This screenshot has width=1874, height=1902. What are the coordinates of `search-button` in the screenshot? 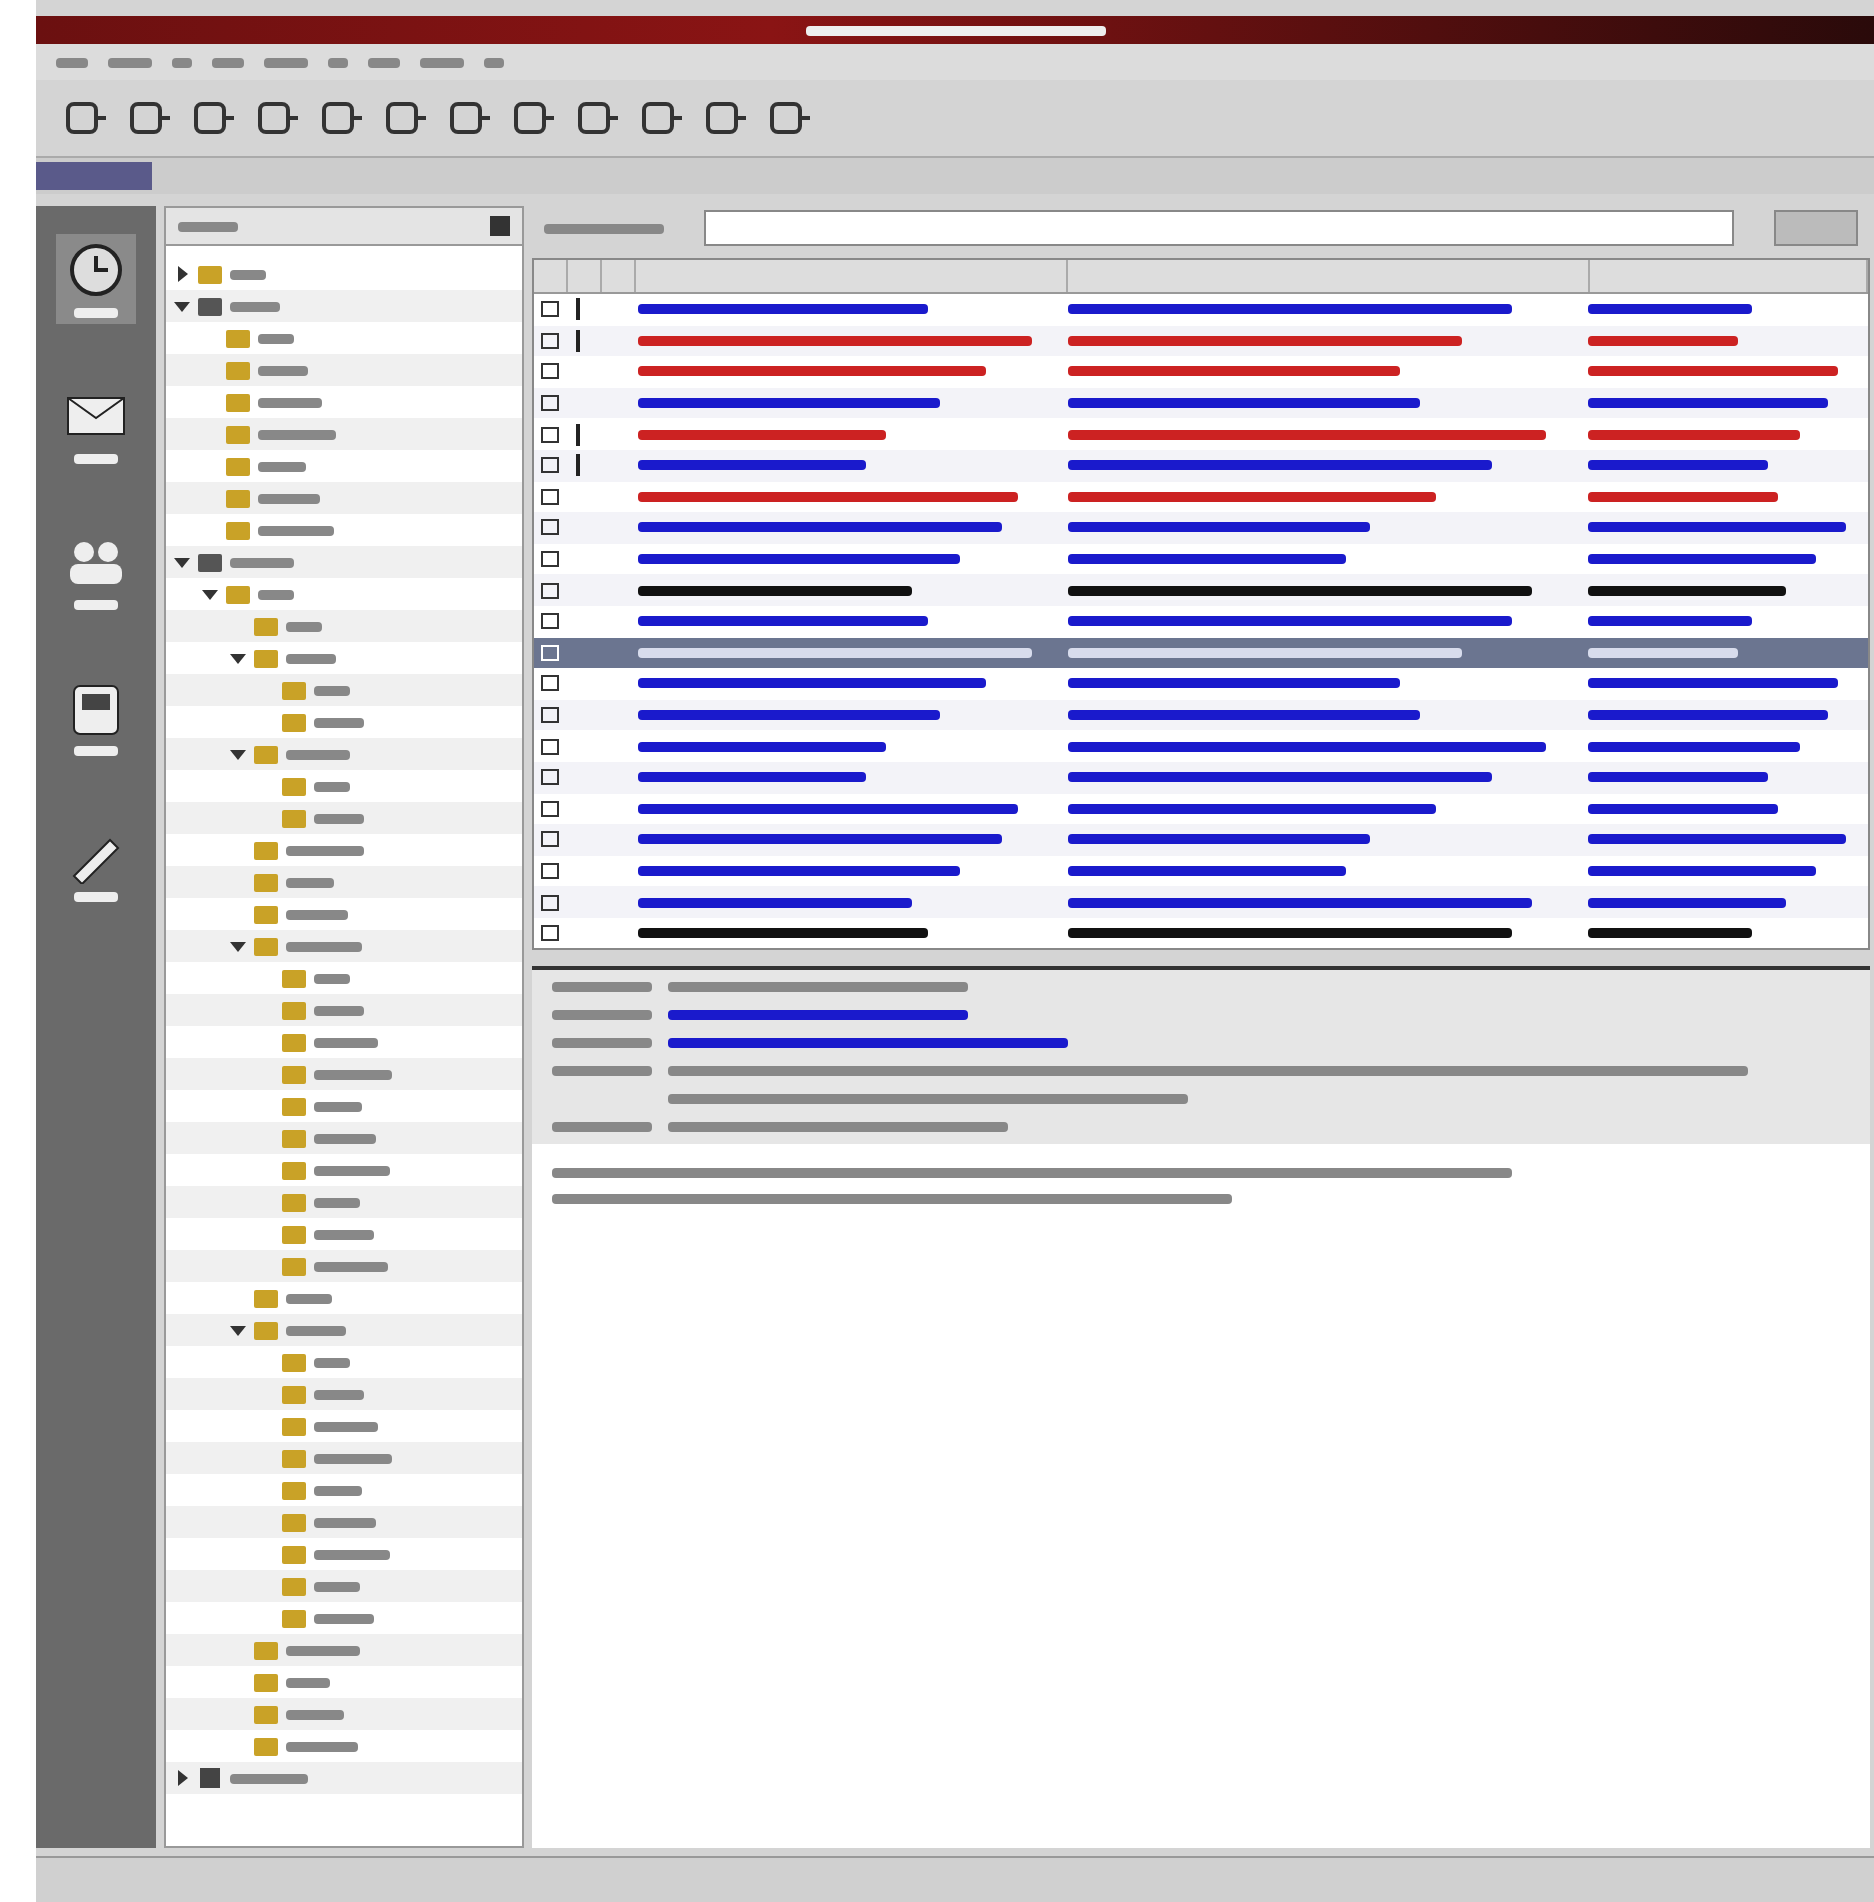 It's located at (1816, 228).